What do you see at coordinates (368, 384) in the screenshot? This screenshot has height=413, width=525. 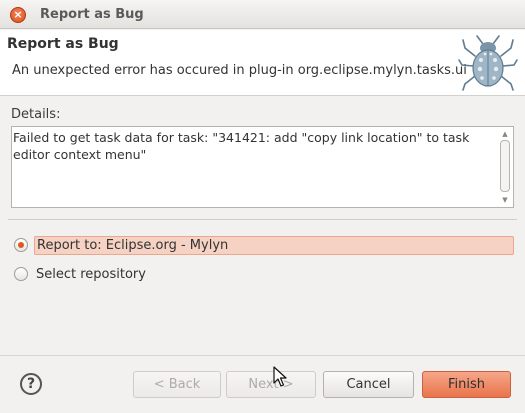 I see `cancel-button: Cancel` at bounding box center [368, 384].